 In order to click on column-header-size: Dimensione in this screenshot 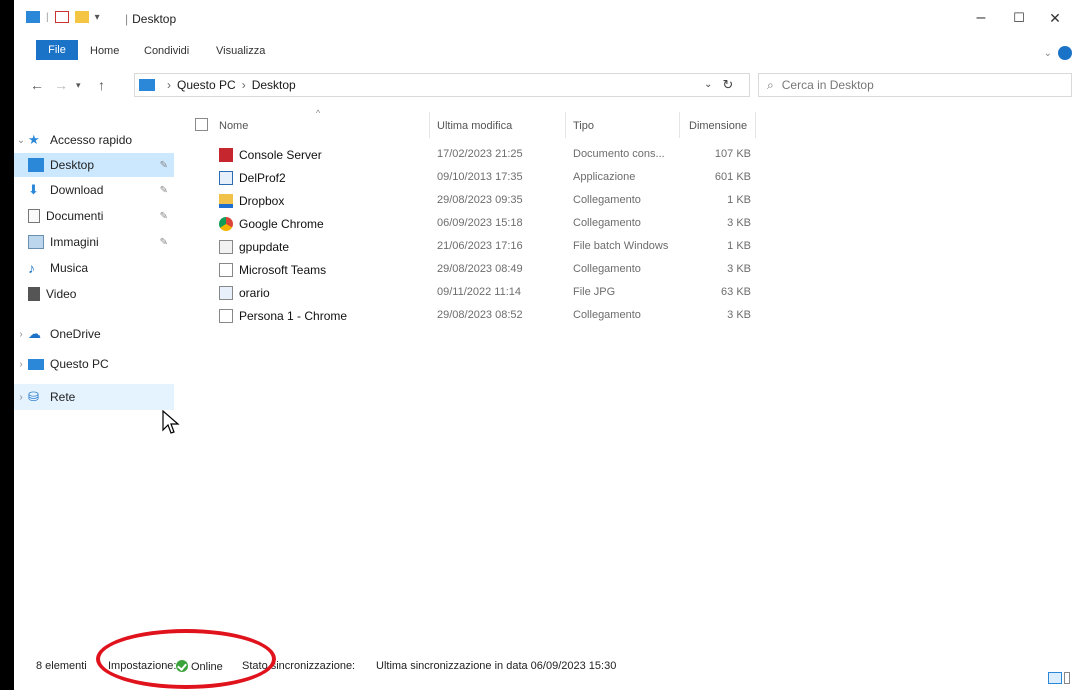, I will do `click(718, 126)`.